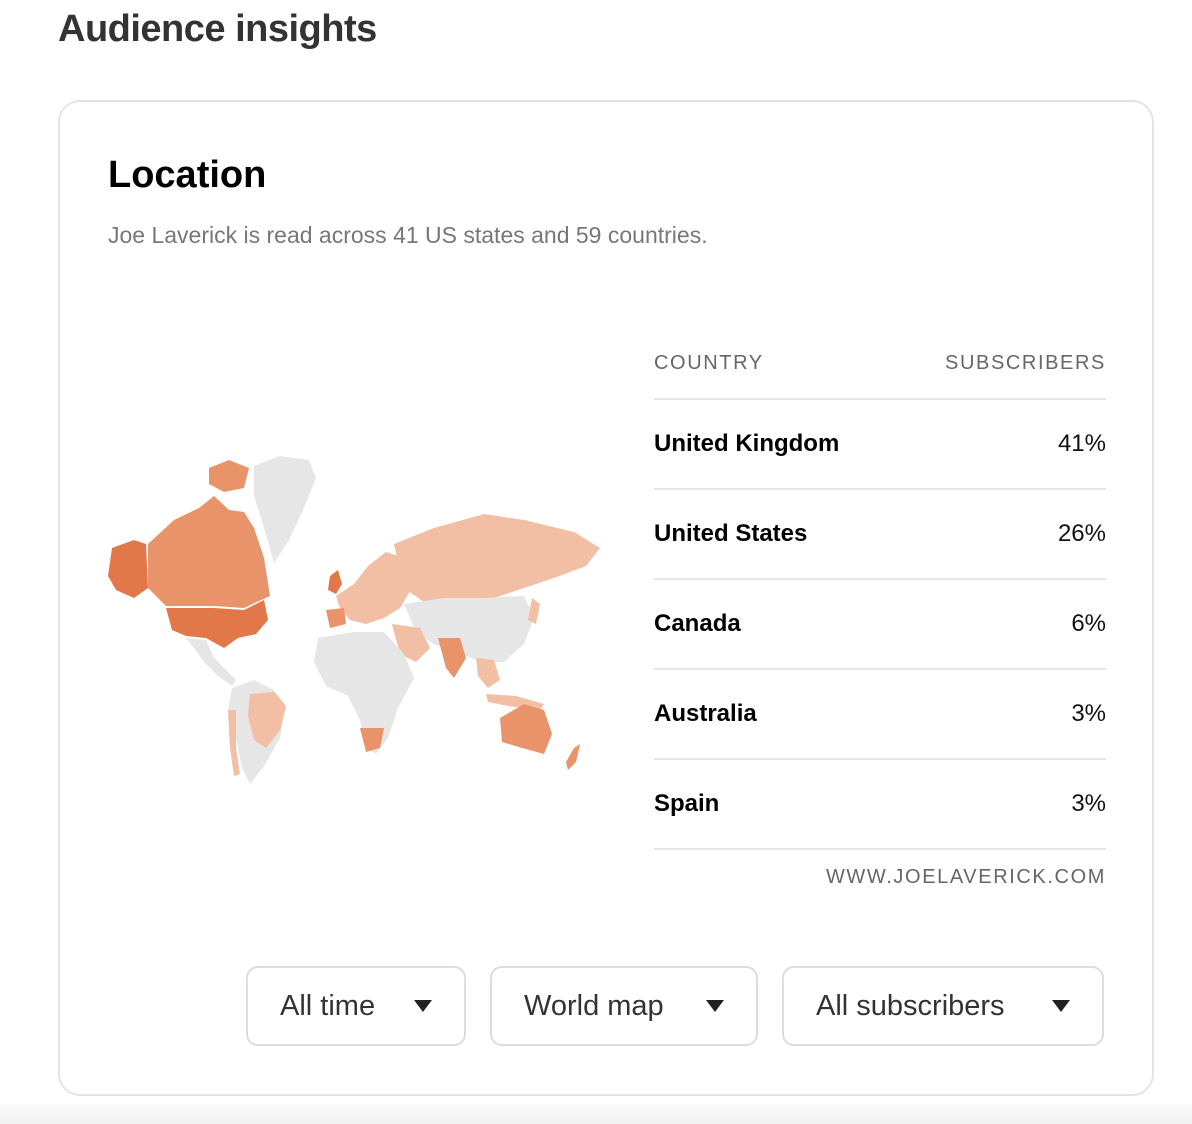 The height and width of the screenshot is (1124, 1192). I want to click on map-region-new-zealand, so click(573, 757).